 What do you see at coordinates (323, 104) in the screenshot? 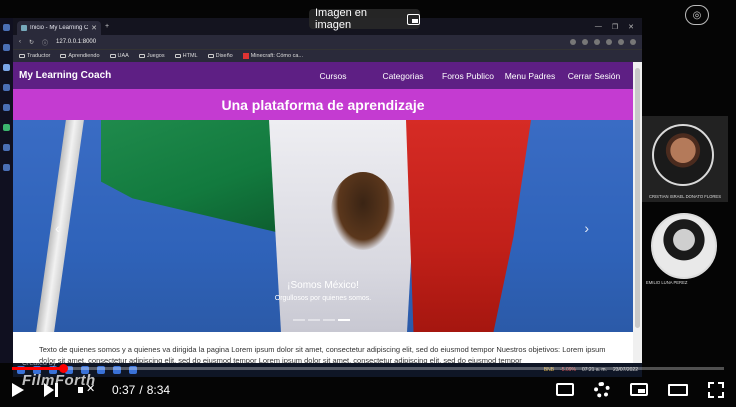
I see `tagline-banner: Una plataforma de aprendizaje` at bounding box center [323, 104].